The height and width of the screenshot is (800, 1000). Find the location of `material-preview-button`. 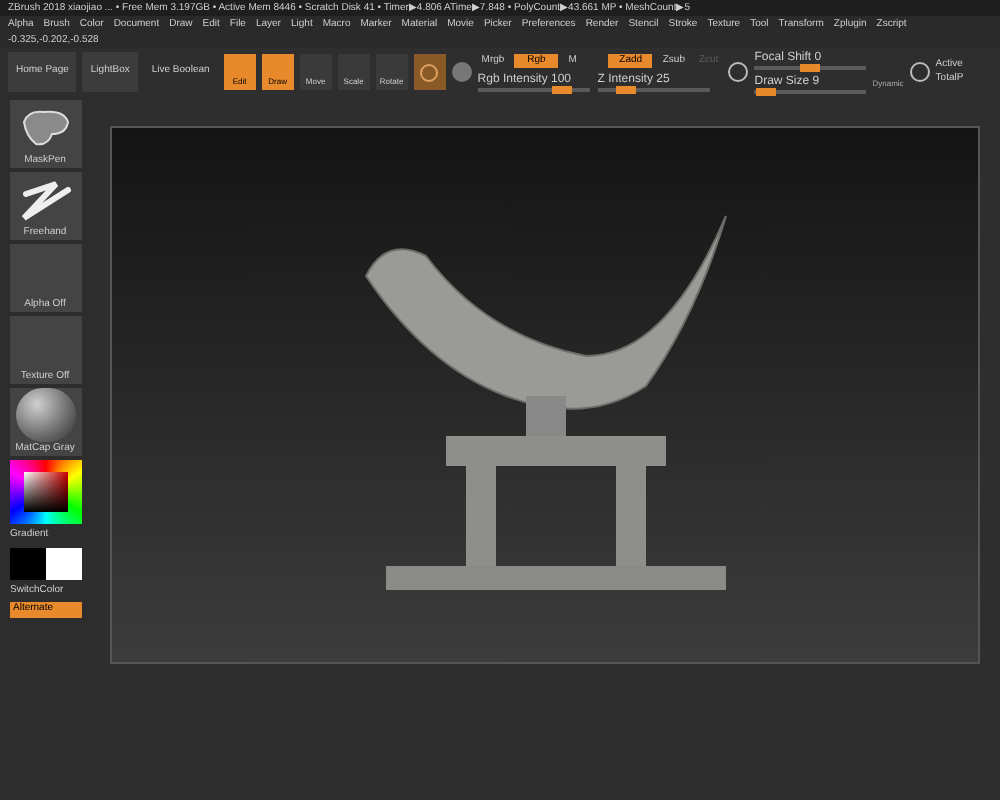

material-preview-button is located at coordinates (429, 72).